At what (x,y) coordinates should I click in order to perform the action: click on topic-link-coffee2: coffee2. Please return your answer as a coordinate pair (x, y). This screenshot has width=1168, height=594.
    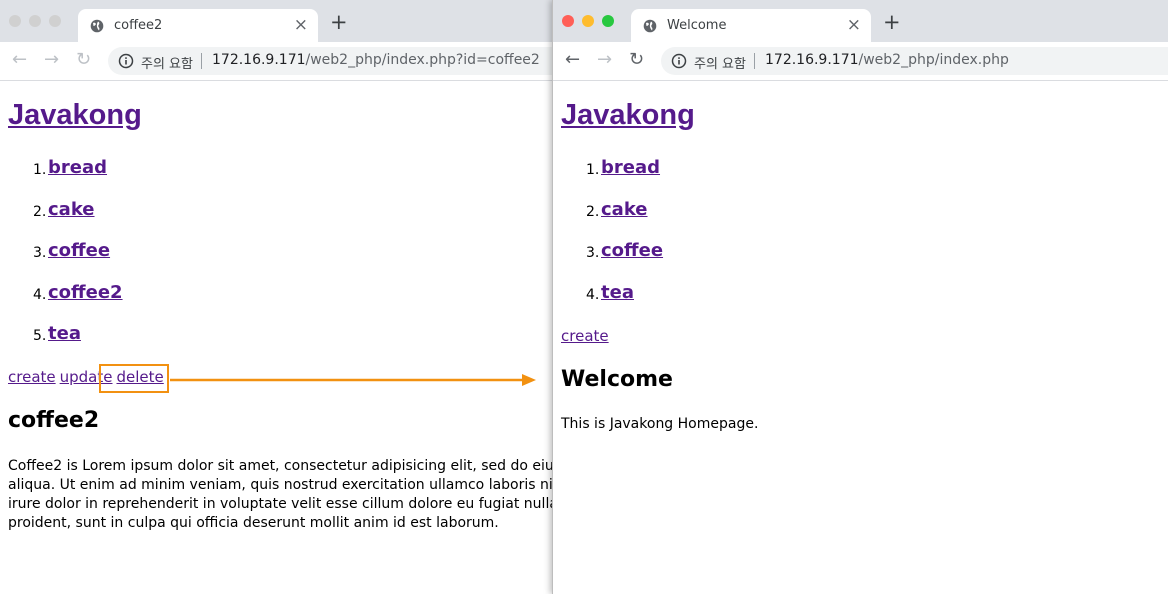
    Looking at the image, I should click on (85, 292).